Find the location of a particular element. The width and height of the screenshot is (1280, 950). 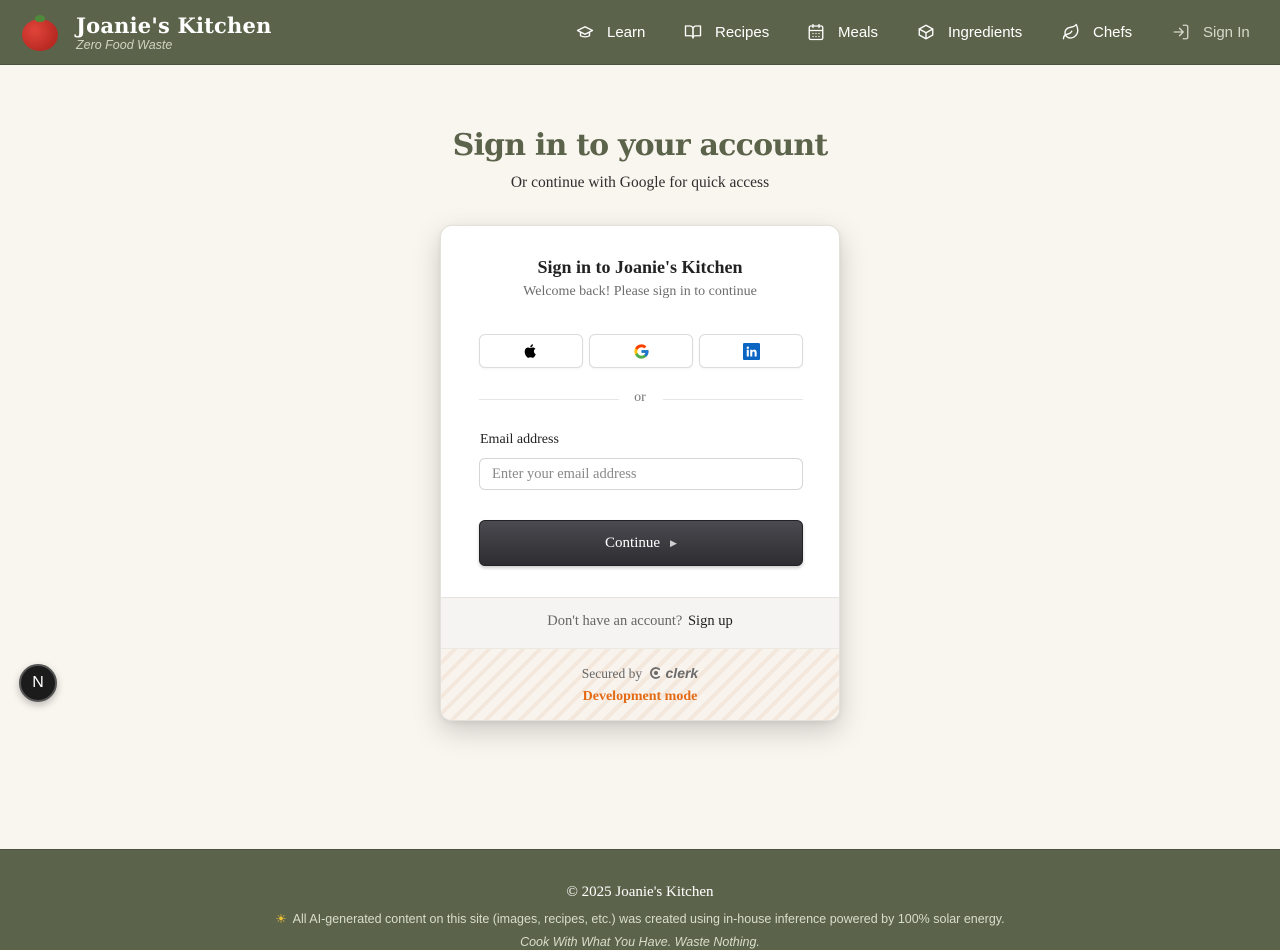

nav-ingredients: Ingredients is located at coordinates (969, 32).